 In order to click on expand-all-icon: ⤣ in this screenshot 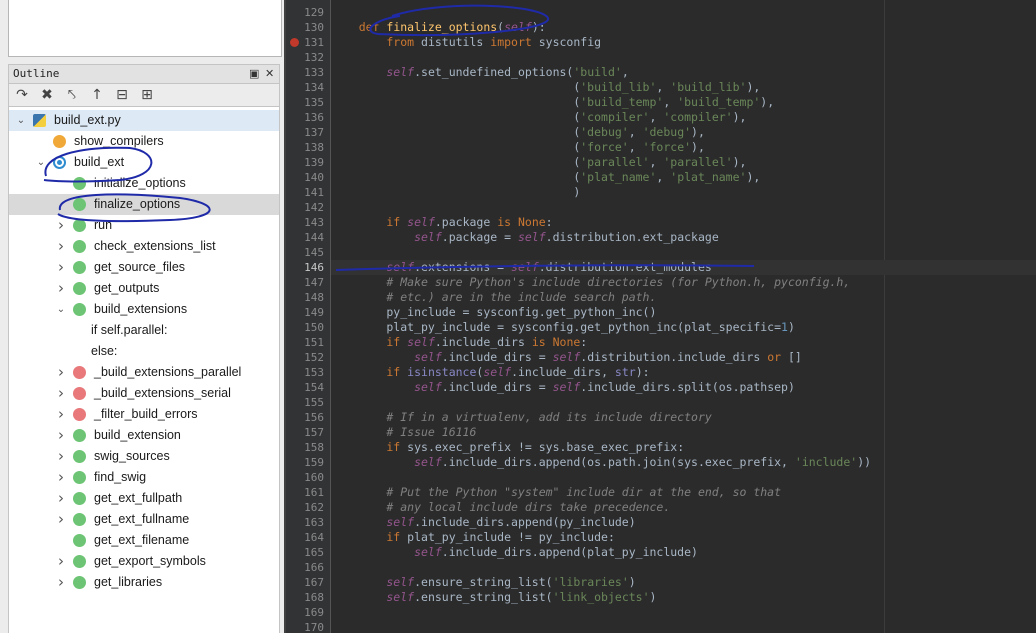, I will do `click(72, 95)`.